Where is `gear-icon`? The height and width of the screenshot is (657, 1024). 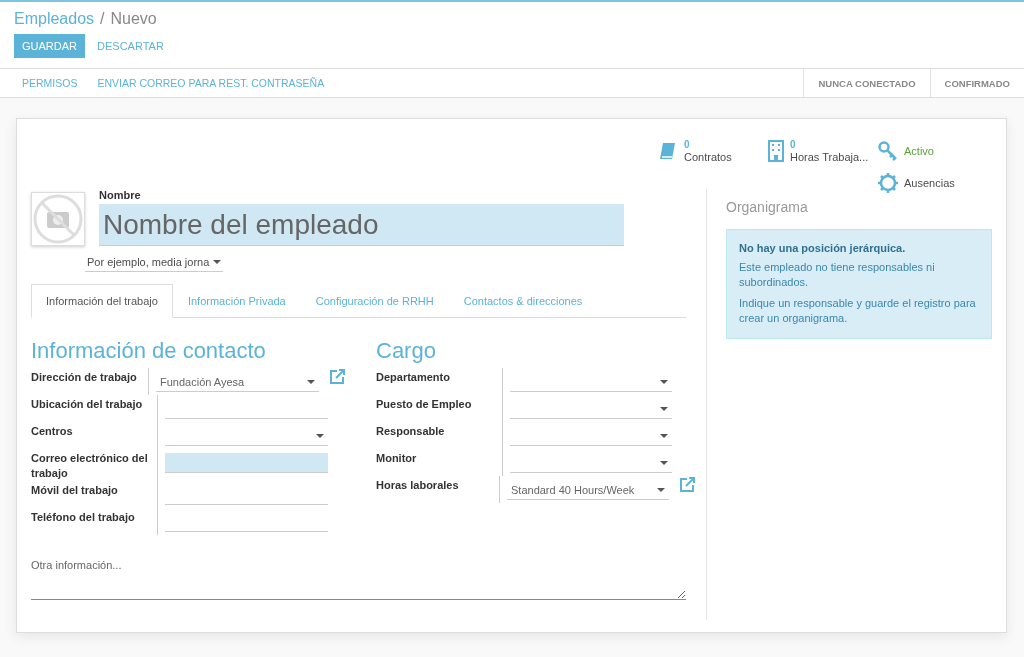 gear-icon is located at coordinates (888, 183).